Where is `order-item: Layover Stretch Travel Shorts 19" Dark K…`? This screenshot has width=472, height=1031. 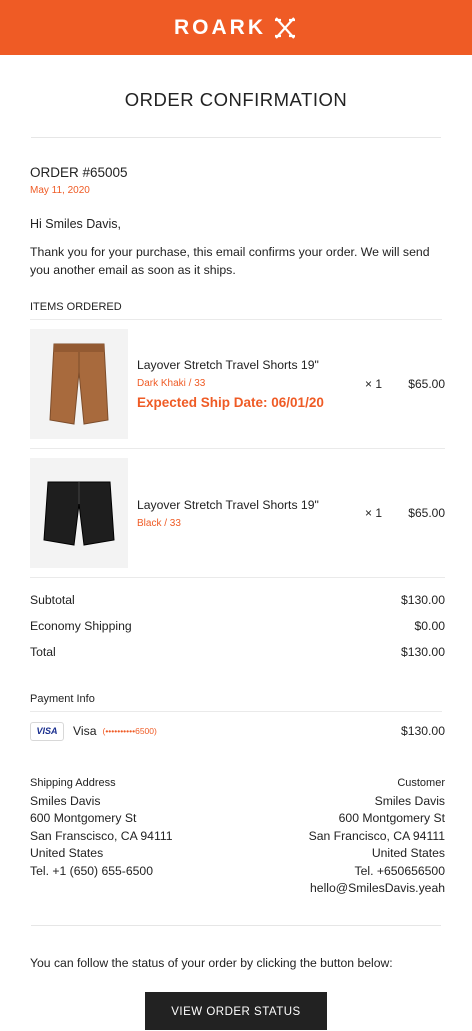
order-item: Layover Stretch Travel Shorts 19" Dark K… is located at coordinates (237, 384).